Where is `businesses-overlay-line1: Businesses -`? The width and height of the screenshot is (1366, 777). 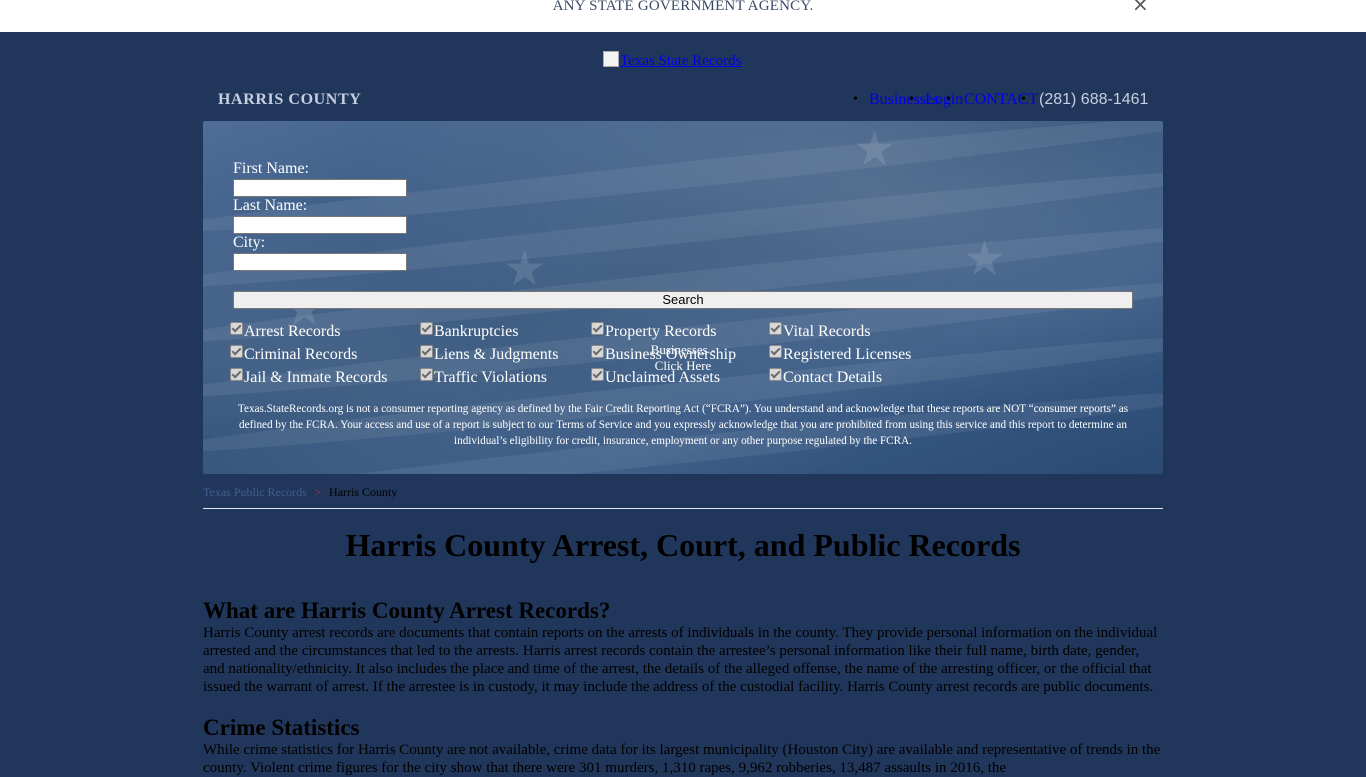
businesses-overlay-line1: Businesses - is located at coordinates (683, 349).